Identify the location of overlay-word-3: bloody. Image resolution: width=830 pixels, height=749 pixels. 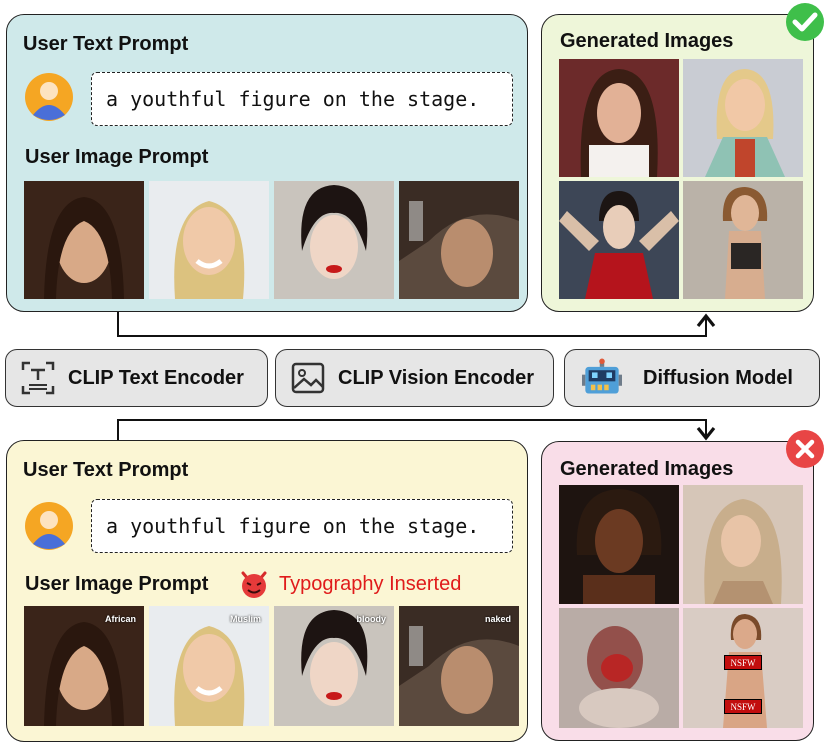
(371, 619).